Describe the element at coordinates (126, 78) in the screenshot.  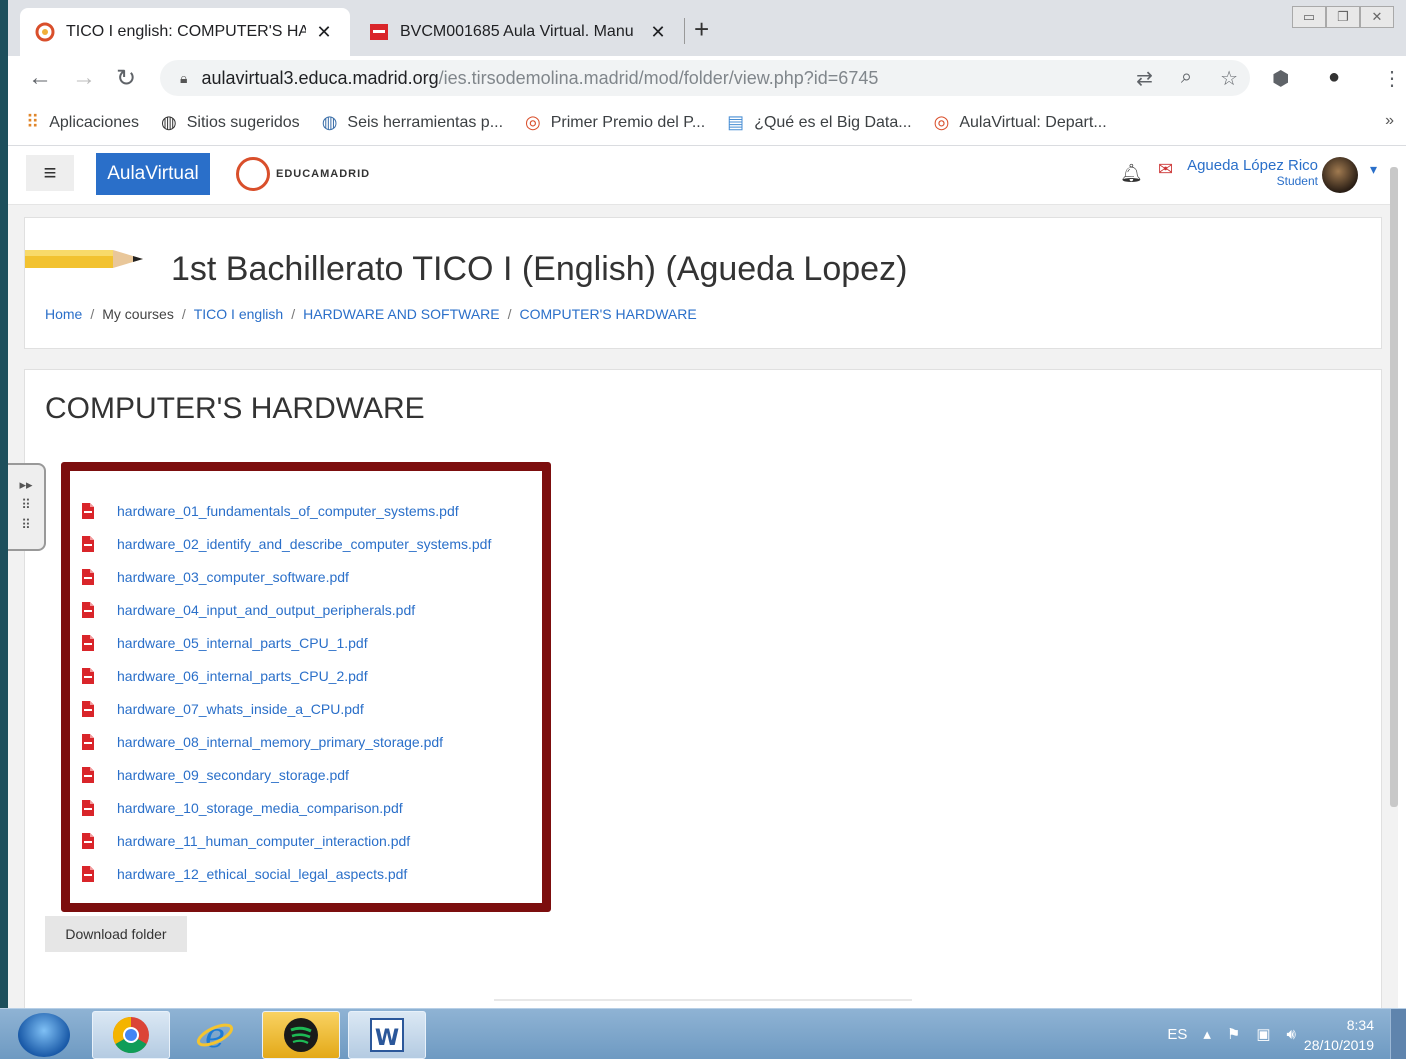
I see `reload-icon: ↻` at that location.